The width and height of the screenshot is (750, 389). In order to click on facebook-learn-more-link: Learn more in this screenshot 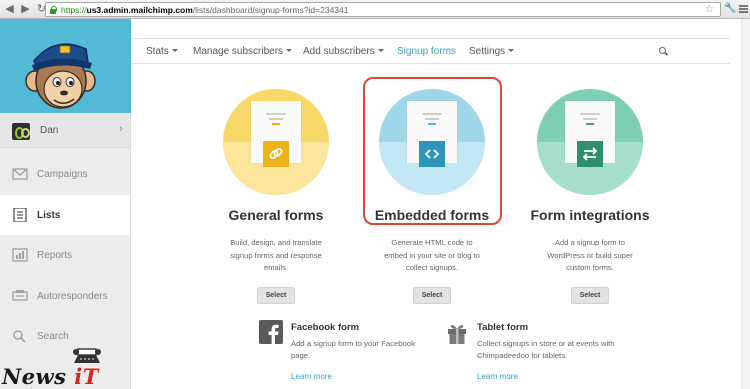, I will do `click(311, 376)`.